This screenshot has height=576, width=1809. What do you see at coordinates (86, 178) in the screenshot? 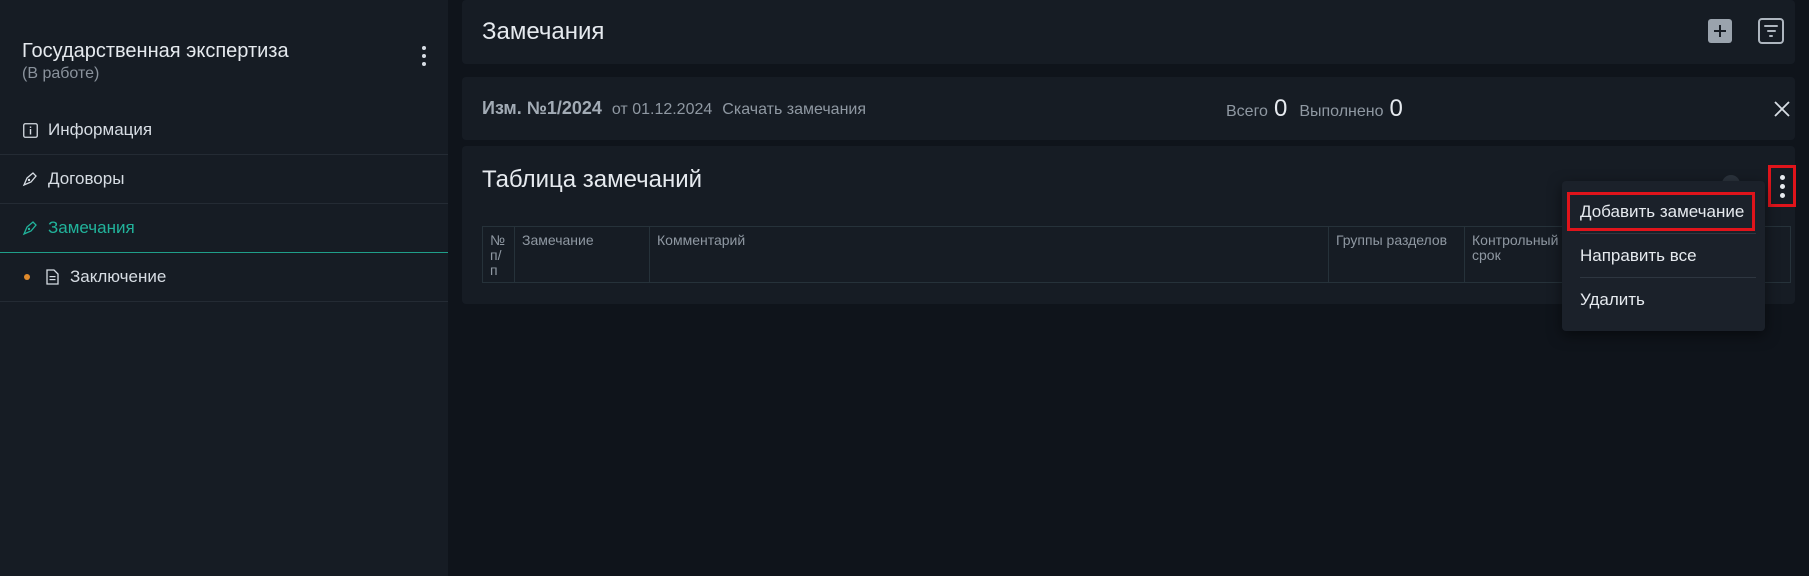
I see `sidebar-item-label: Договоры` at bounding box center [86, 178].